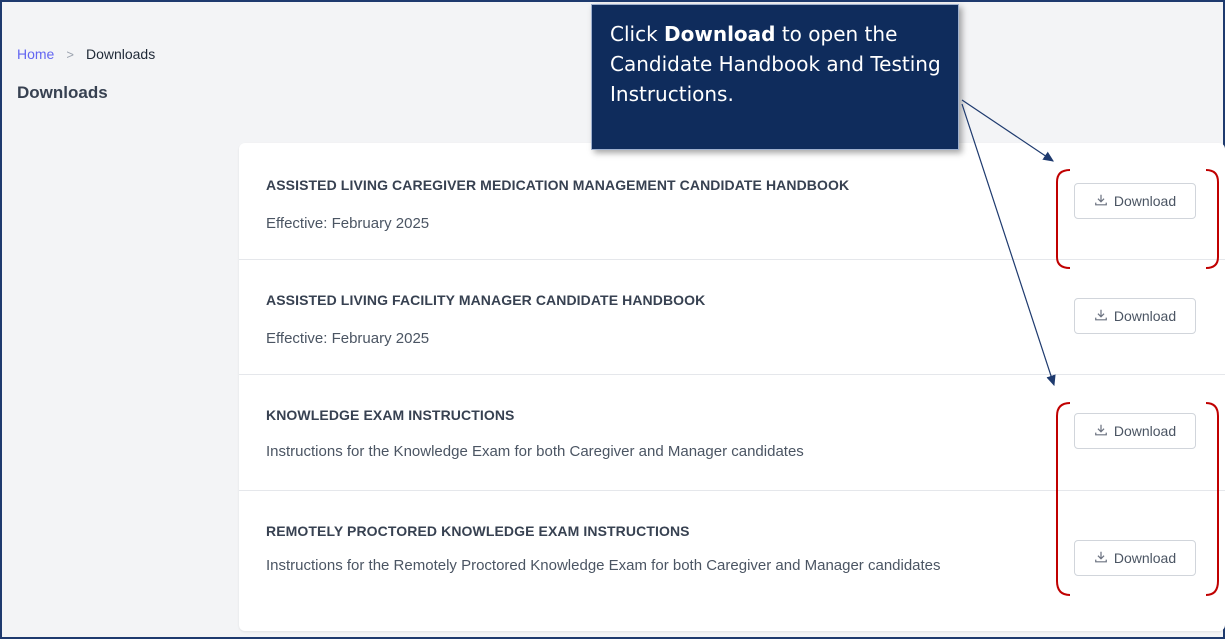 This screenshot has width=1225, height=639. Describe the element at coordinates (390, 415) in the screenshot. I see `download-row-title: KNOWLEDGE EXAM INSTRUCTIONS` at that location.